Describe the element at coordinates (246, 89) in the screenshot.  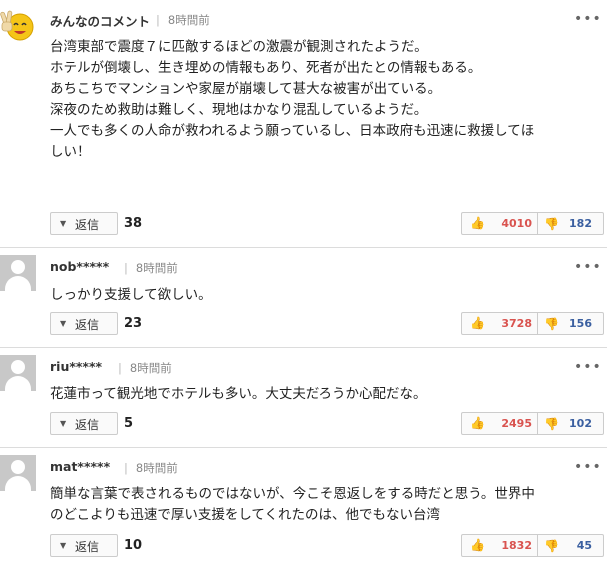
I see `comment-line: あちこちでマンションや家屋が崩壊して甚大な被害が出ている。` at that location.